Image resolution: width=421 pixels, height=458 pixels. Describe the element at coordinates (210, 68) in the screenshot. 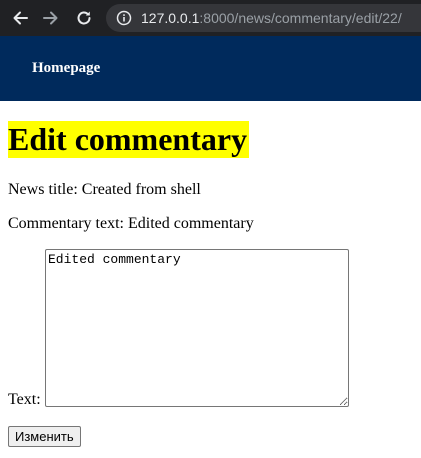

I see `site-header: Homepage` at that location.